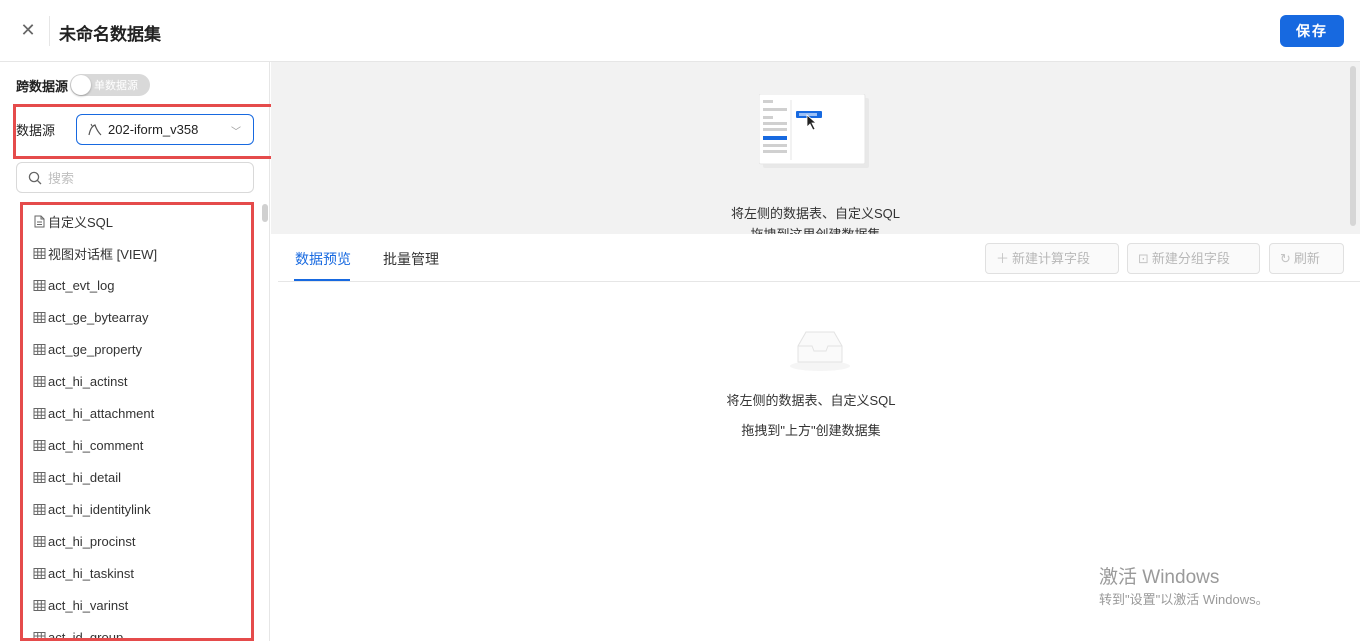  Describe the element at coordinates (815, 213) in the screenshot. I see `canvas-hint-line1: 将左侧的数据表、自定义SQL` at that location.